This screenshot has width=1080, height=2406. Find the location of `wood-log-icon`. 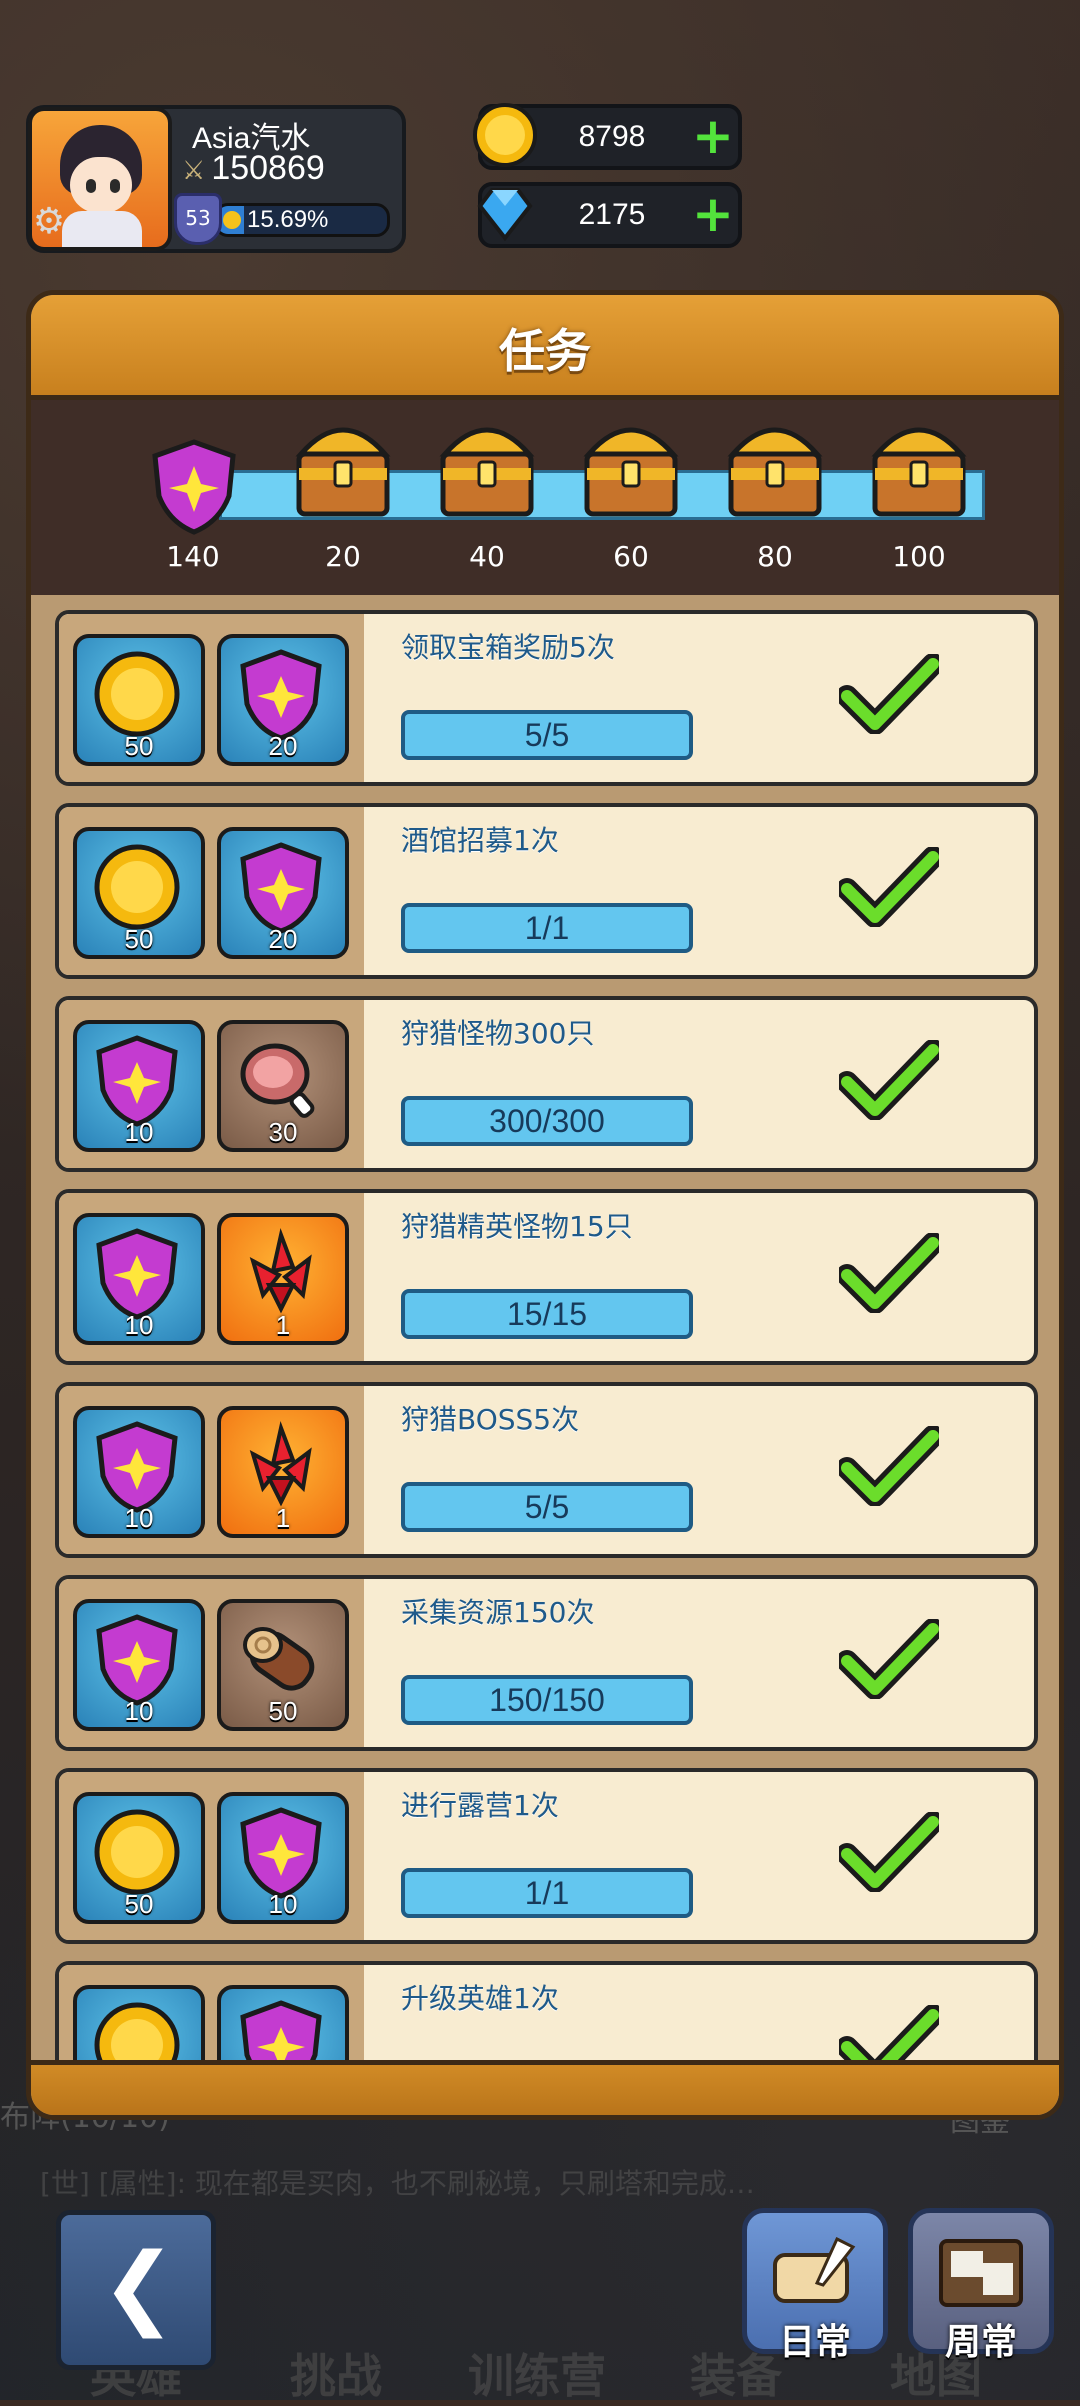

wood-log-icon is located at coordinates (279, 1659).